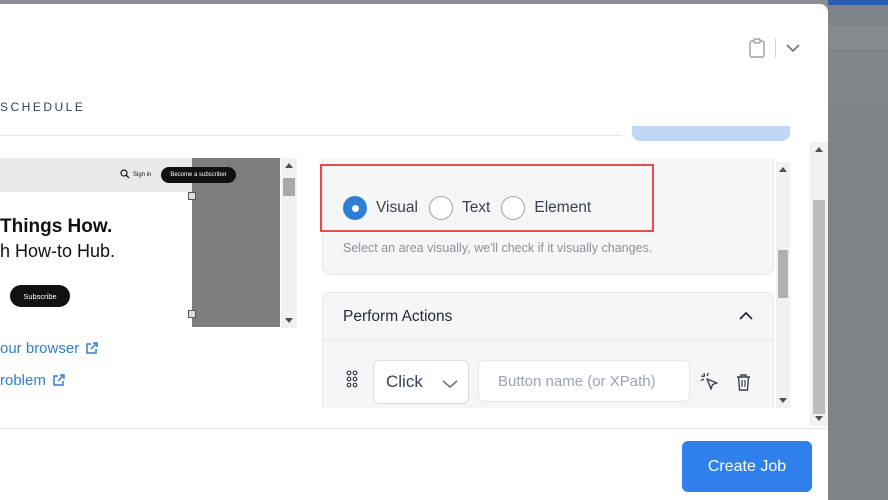 The width and height of the screenshot is (888, 500). What do you see at coordinates (858, 250) in the screenshot?
I see `background-app` at bounding box center [858, 250].